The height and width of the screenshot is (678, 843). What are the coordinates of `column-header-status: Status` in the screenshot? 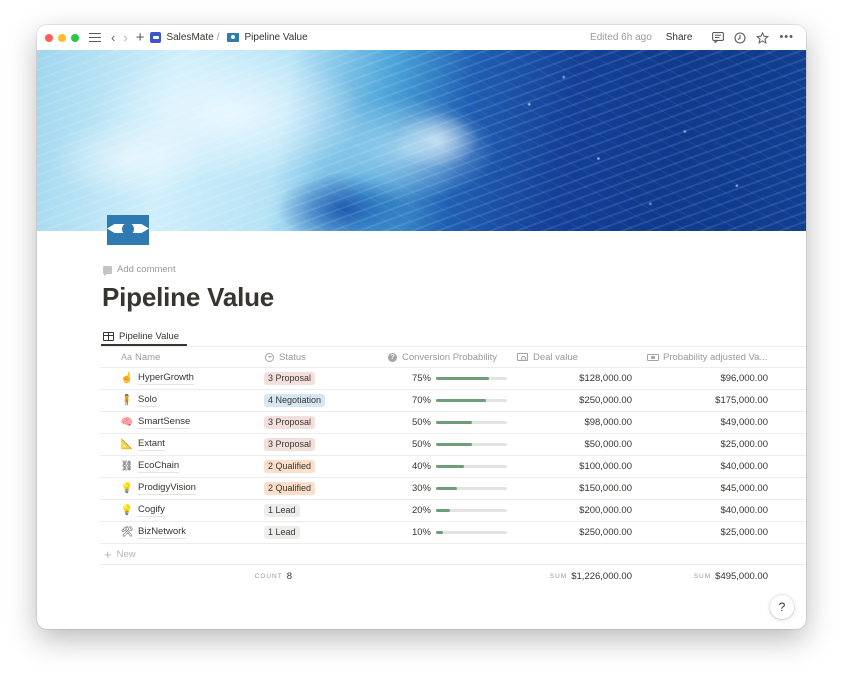 It's located at (322, 357).